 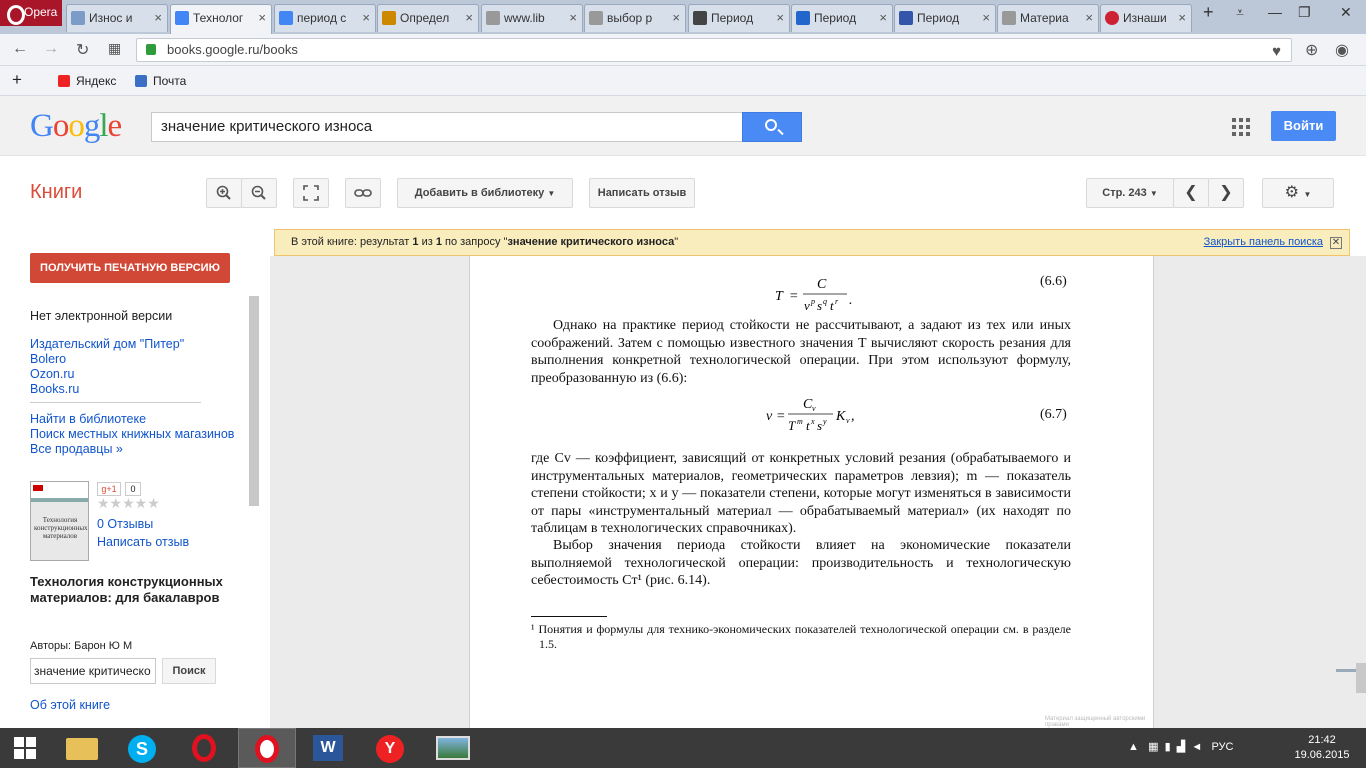 What do you see at coordinates (812, 421) in the screenshot?
I see `svg-text: x` at bounding box center [812, 421].